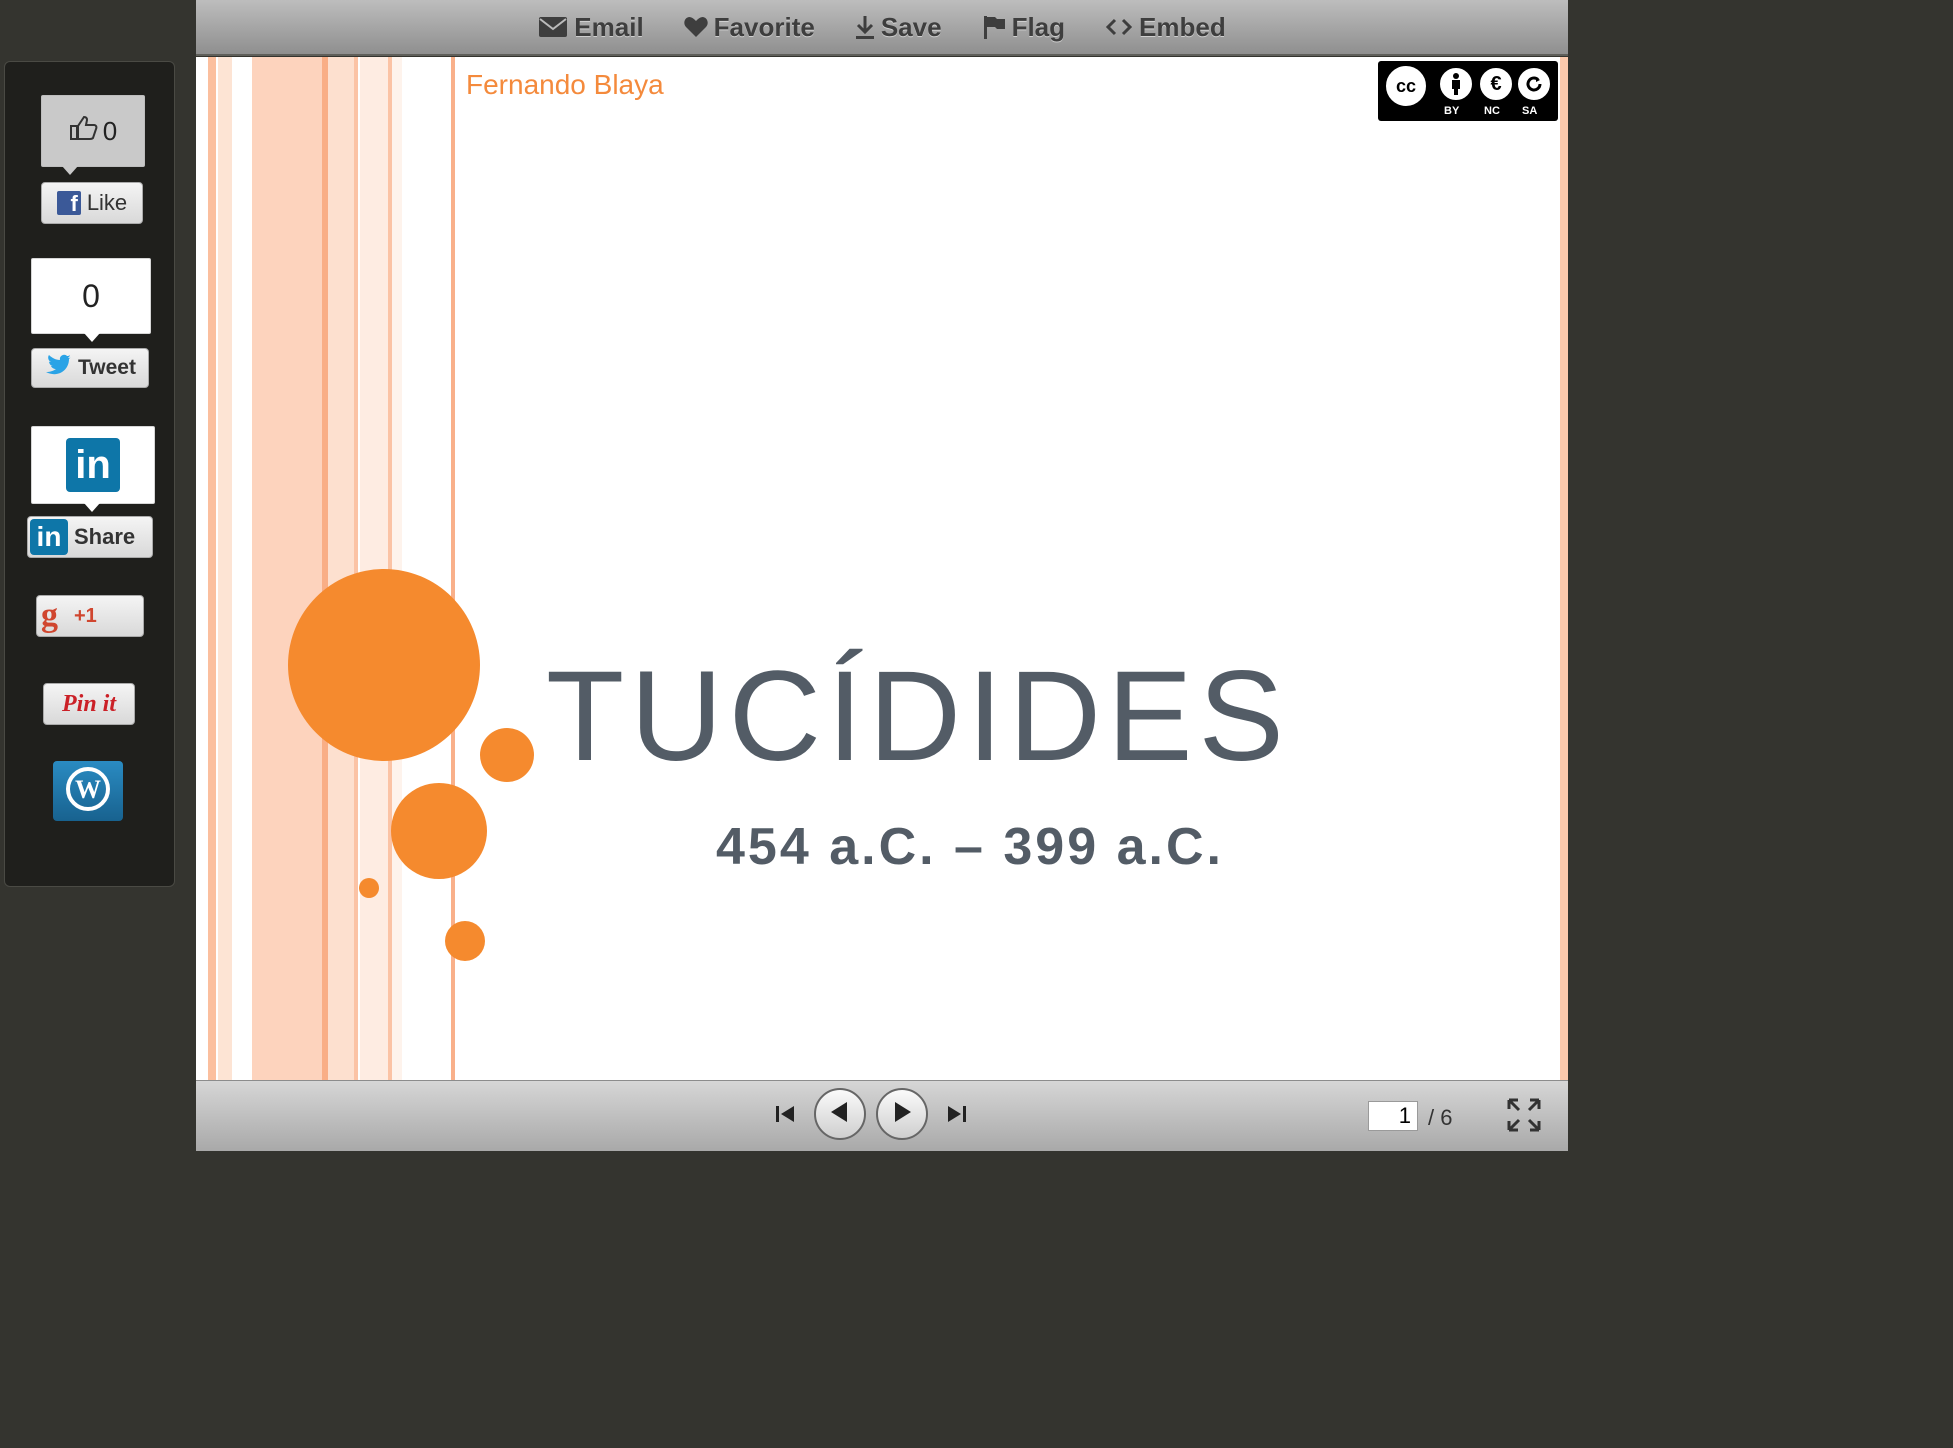  Describe the element at coordinates (1534, 84) in the screenshot. I see `sharealike-icon` at that location.